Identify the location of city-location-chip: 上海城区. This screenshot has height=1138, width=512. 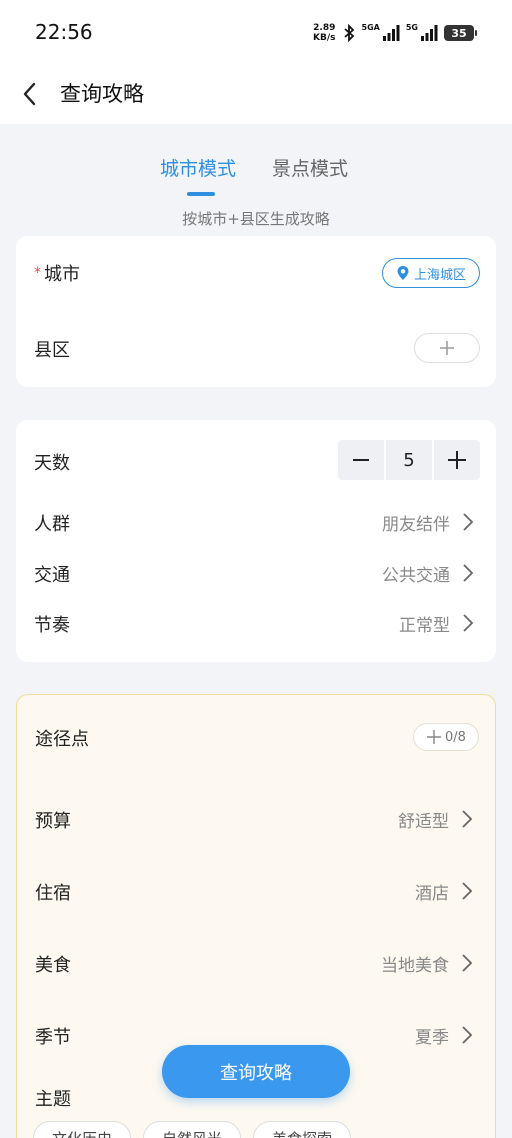
(431, 273).